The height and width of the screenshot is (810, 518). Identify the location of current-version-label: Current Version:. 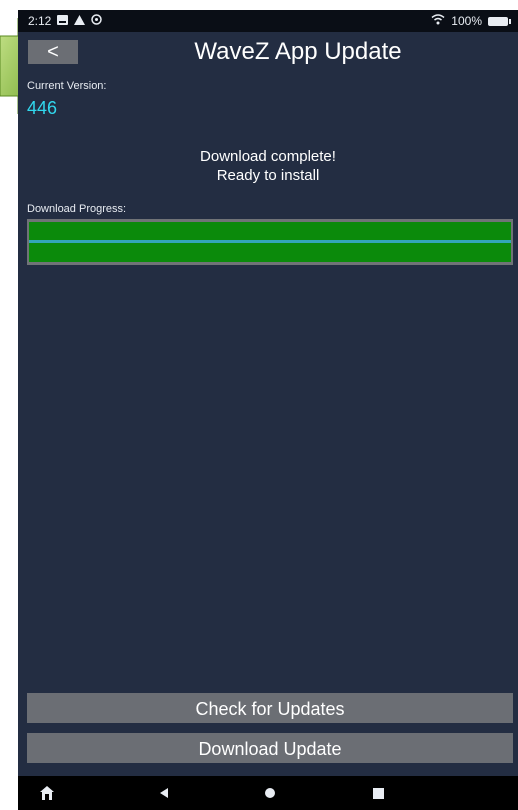
(67, 86).